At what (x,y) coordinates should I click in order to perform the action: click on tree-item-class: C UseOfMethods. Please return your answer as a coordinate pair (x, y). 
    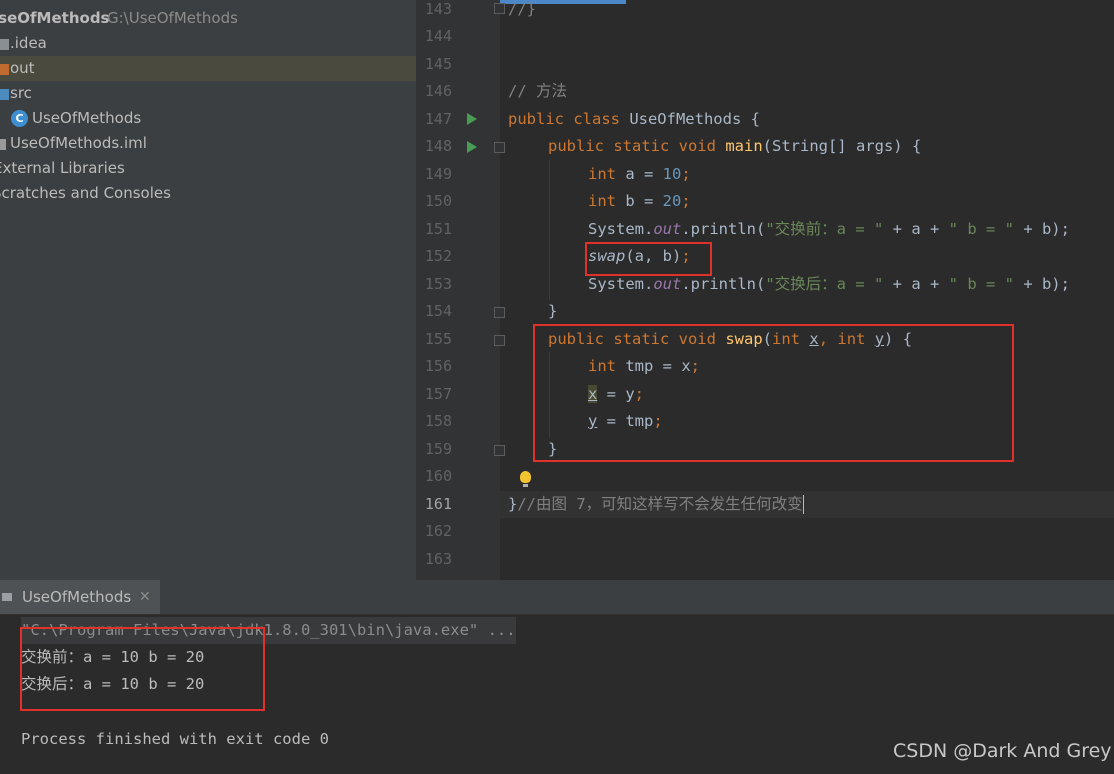
    Looking at the image, I should click on (208, 118).